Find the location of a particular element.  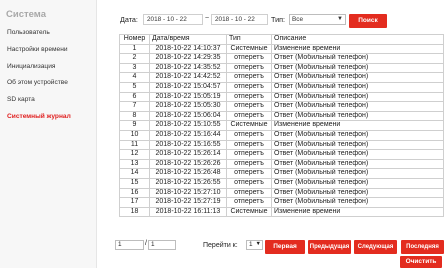

clear-log-button: Очистить is located at coordinates (421, 262).